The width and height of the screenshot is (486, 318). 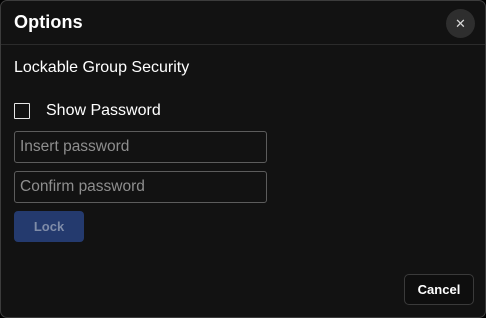 I want to click on show-password-toggle: Show Password, so click(x=87, y=111).